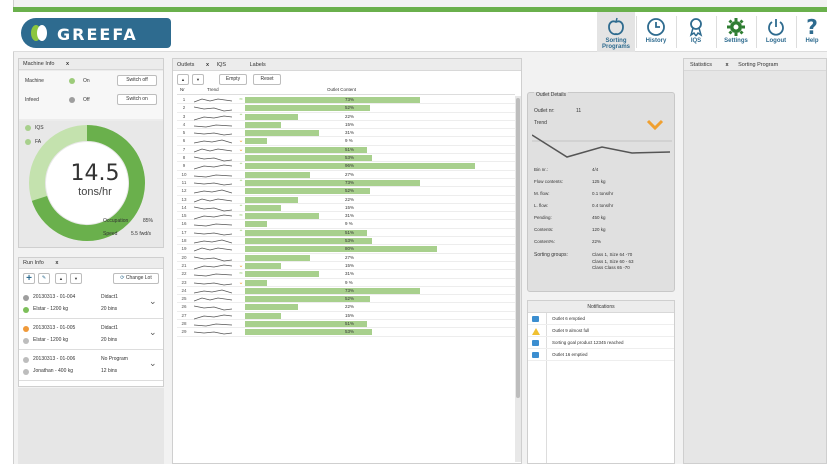 The image size is (827, 464). Describe the element at coordinates (346, 166) in the screenshot. I see `outlet-row: 9 ⌃ 96%` at that location.